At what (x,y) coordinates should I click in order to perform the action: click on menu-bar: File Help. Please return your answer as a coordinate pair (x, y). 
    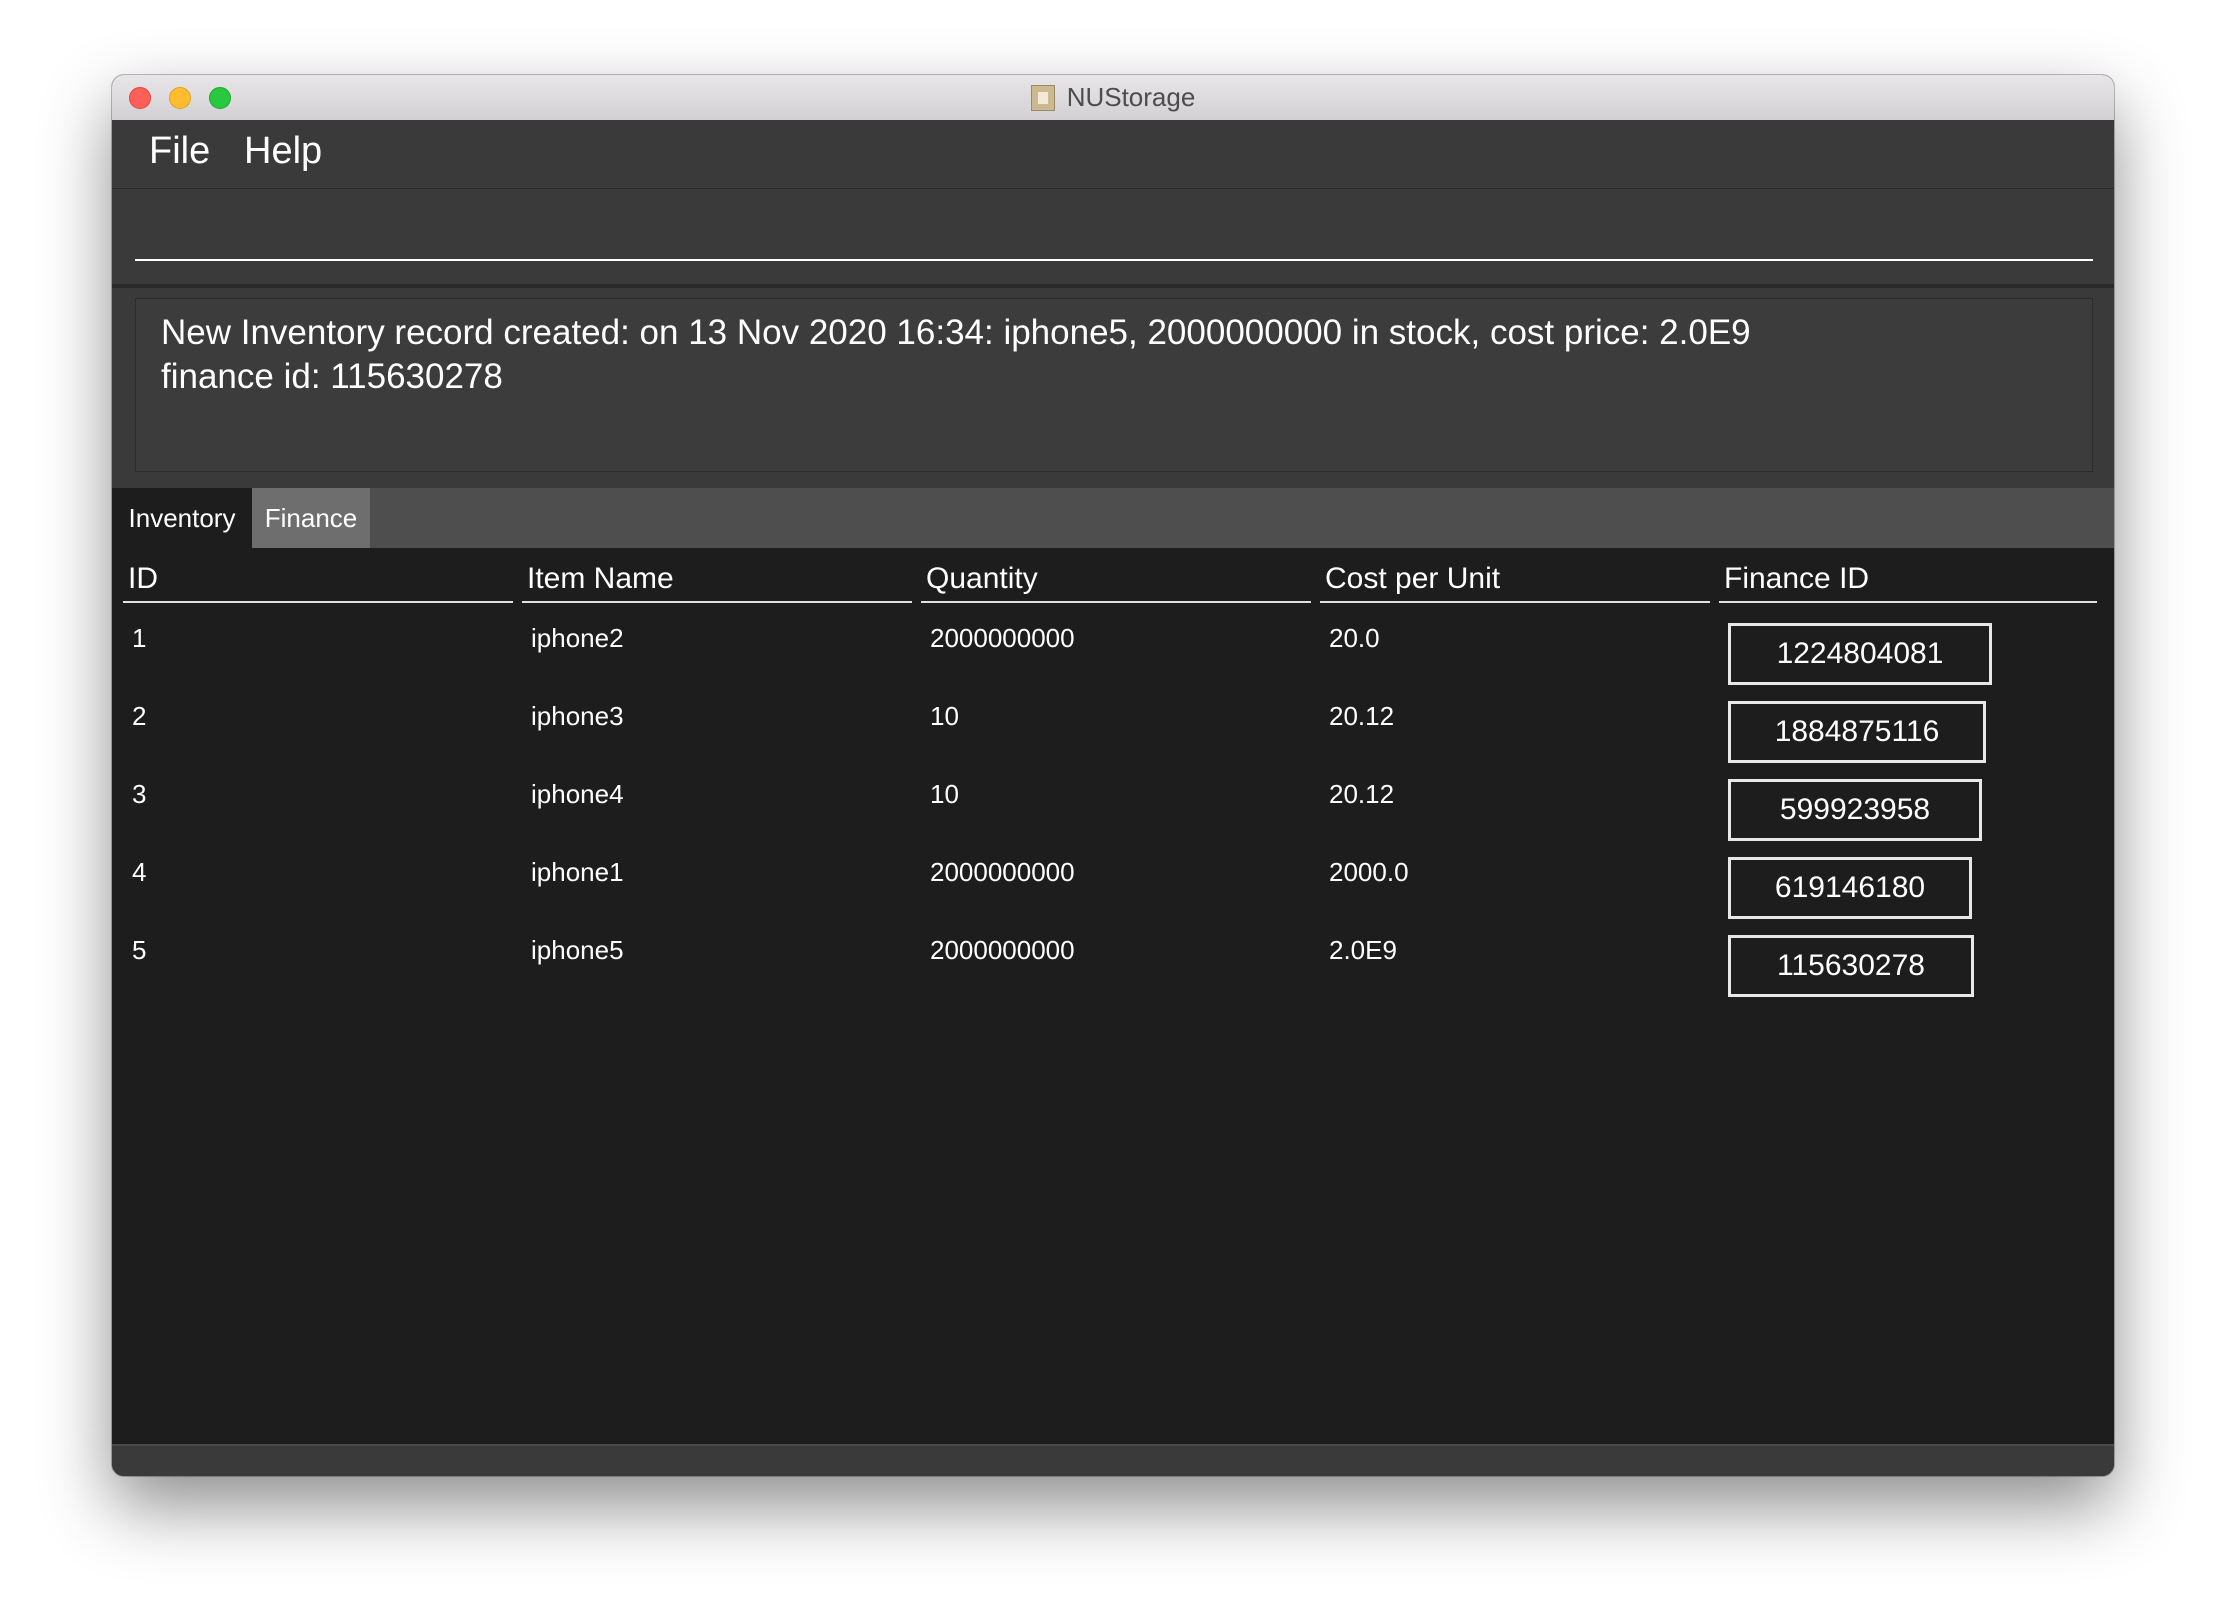
    Looking at the image, I should click on (1113, 154).